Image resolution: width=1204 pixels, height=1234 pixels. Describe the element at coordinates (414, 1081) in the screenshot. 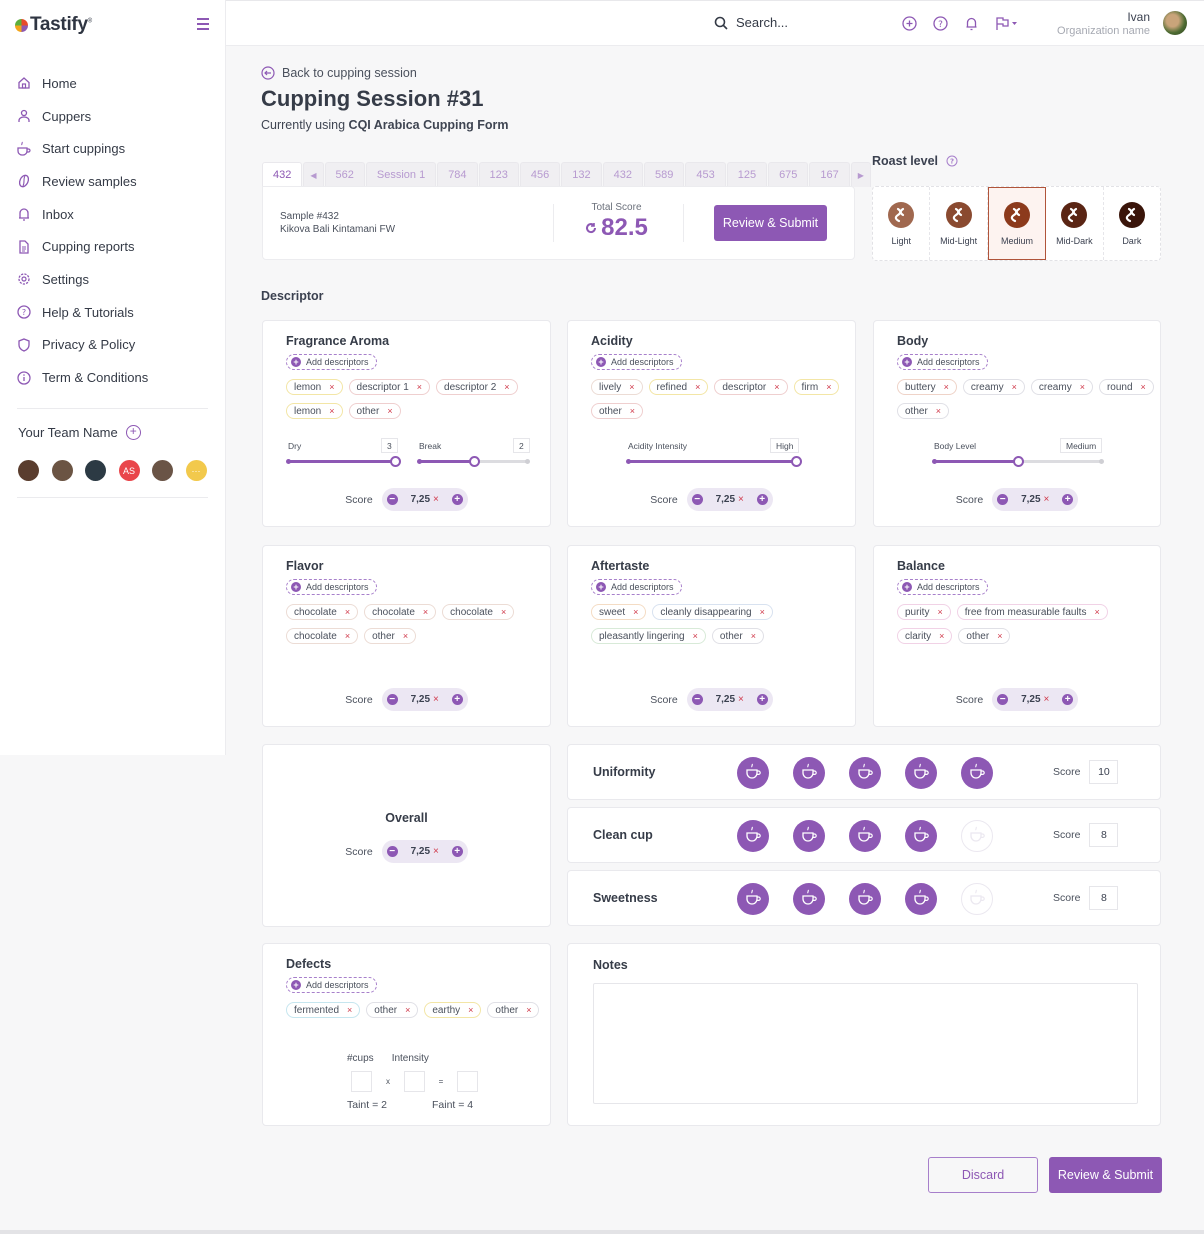

I see `intensity-input` at that location.